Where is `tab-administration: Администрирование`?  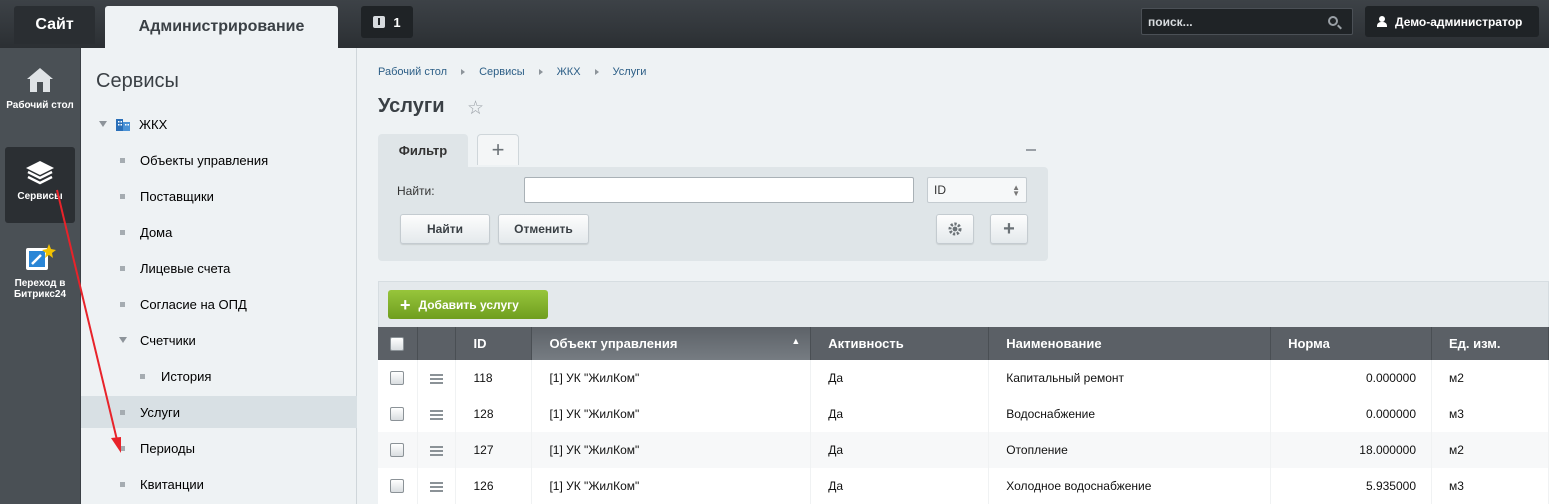 tab-administration: Администрирование is located at coordinates (221, 27).